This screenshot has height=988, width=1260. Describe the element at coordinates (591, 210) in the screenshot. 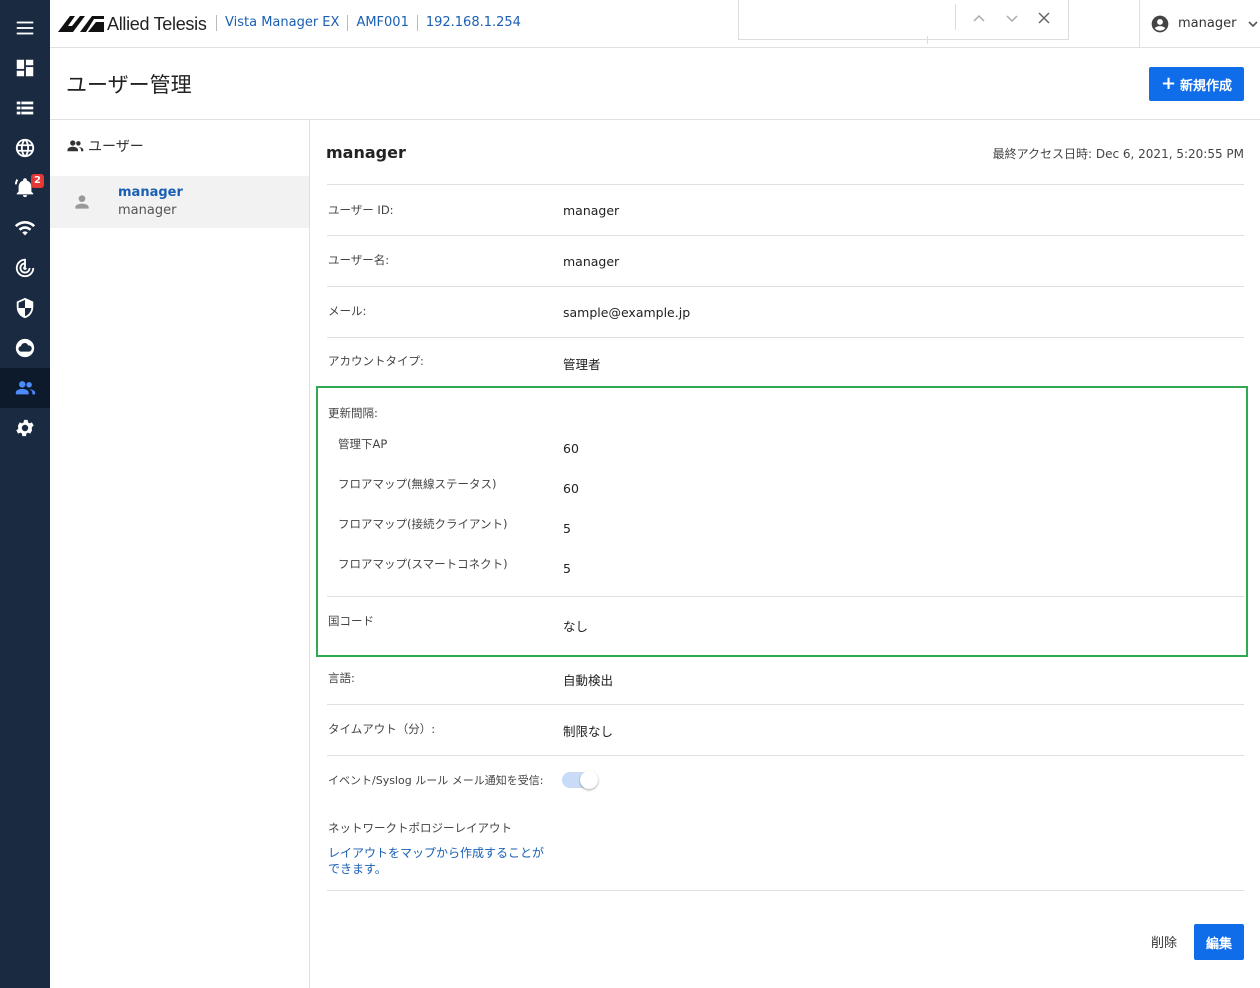

I see `user-id-value: manager` at that location.